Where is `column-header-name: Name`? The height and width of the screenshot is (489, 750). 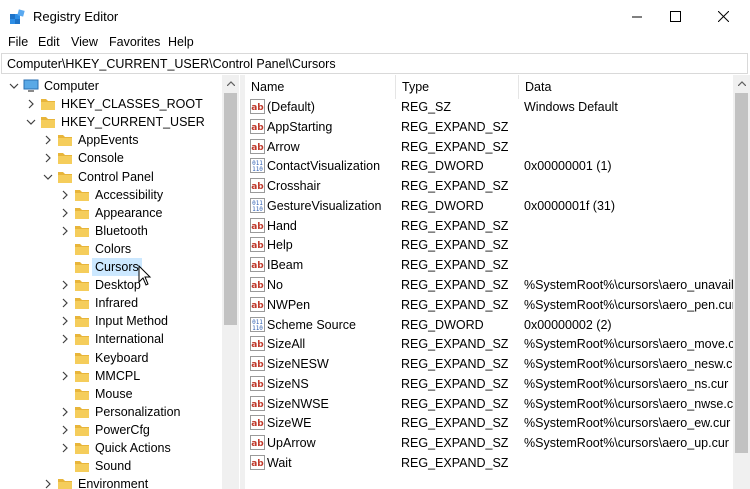 column-header-name: Name is located at coordinates (320, 87).